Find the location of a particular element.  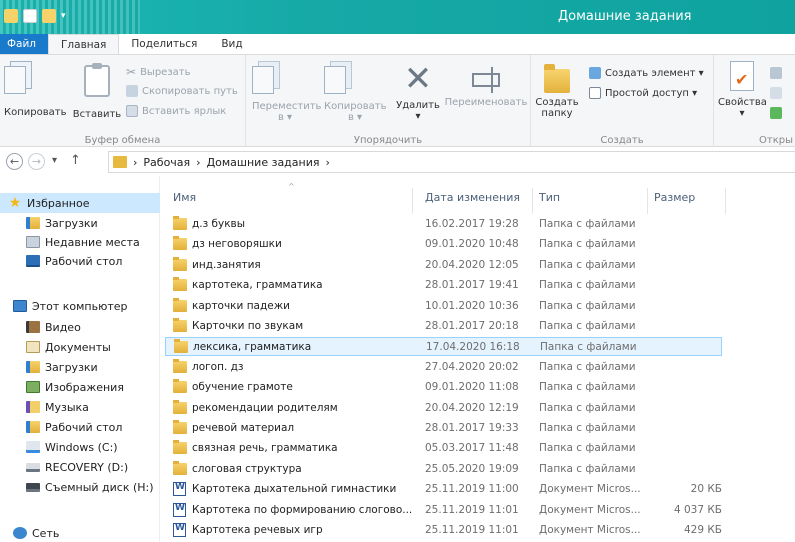

nav-label: Рабочий стол is located at coordinates (84, 427).